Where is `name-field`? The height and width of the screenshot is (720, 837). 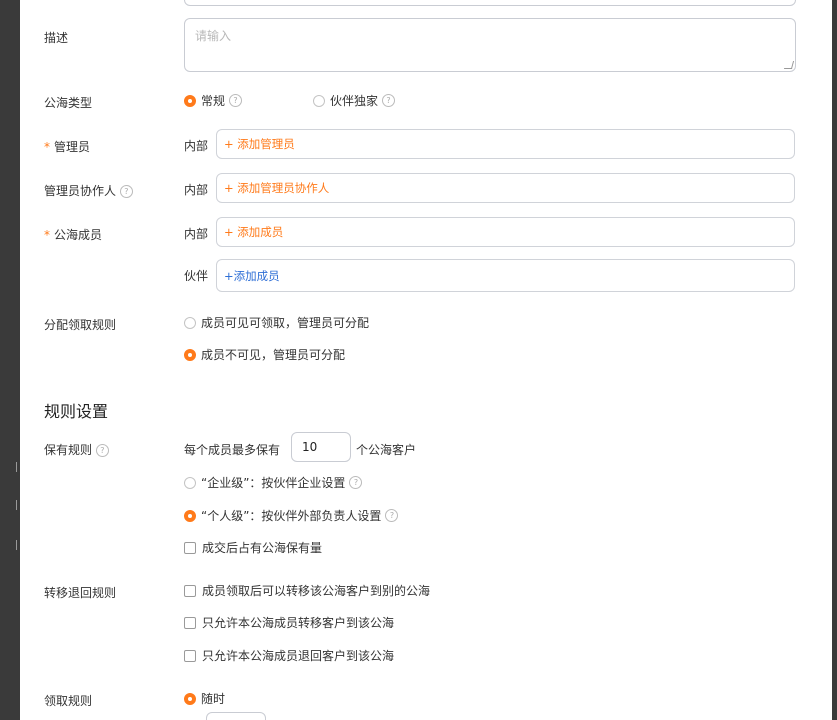
name-field is located at coordinates (490, 3).